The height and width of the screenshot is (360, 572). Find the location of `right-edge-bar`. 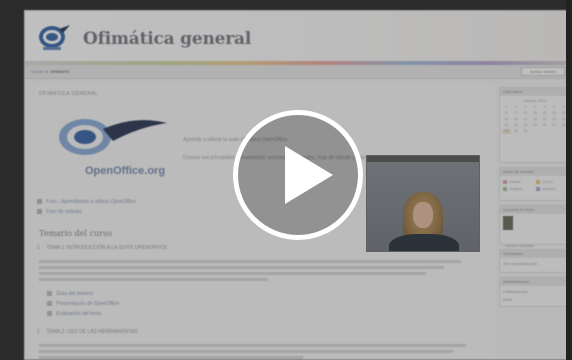

right-edge-bar is located at coordinates (569, 180).